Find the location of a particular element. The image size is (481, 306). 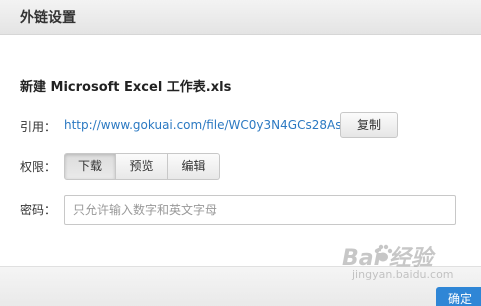

dialog-footer is located at coordinates (240, 286).